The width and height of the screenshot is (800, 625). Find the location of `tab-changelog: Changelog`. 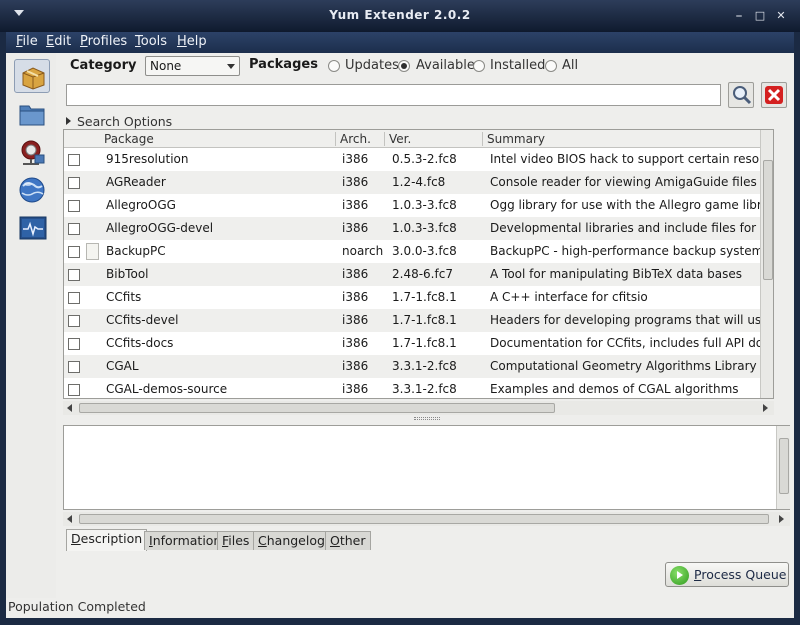

tab-changelog: Changelog is located at coordinates (291, 540).